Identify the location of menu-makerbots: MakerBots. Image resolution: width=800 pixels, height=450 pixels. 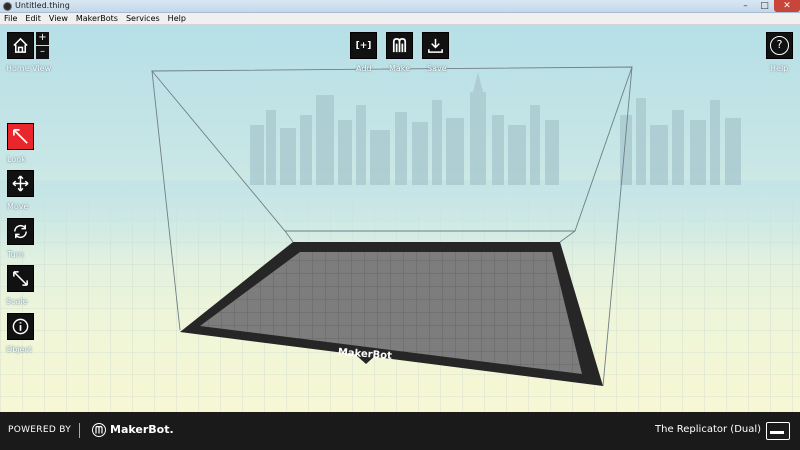
(97, 18).